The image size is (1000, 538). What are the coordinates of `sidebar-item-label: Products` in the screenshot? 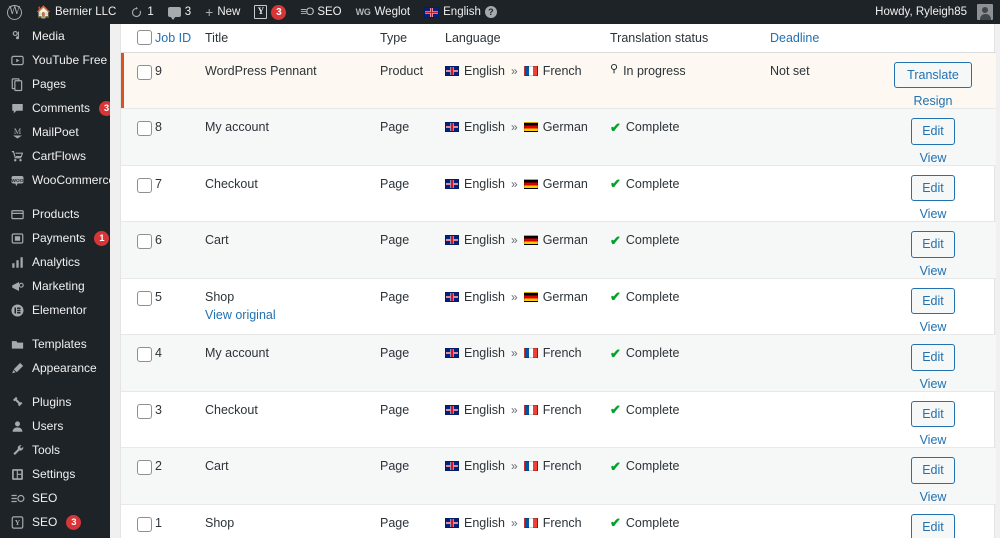 It's located at (56, 214).